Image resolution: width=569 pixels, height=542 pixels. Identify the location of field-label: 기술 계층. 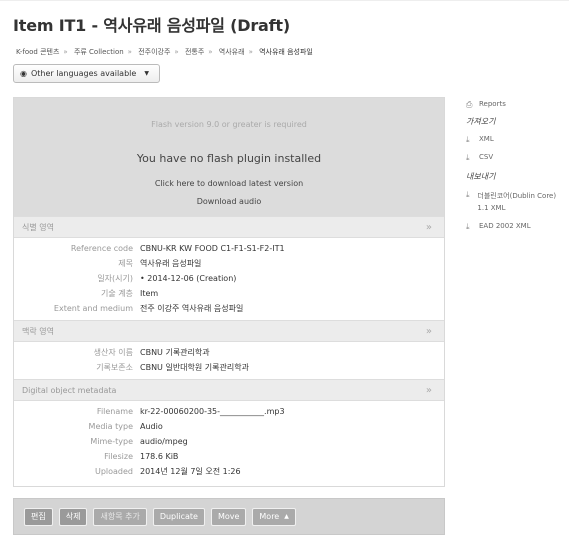
(117, 293).